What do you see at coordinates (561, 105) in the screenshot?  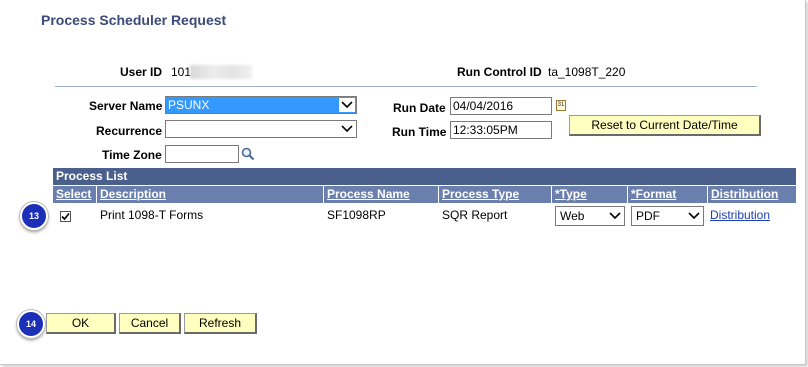 I see `calendar-icon: 31` at bounding box center [561, 105].